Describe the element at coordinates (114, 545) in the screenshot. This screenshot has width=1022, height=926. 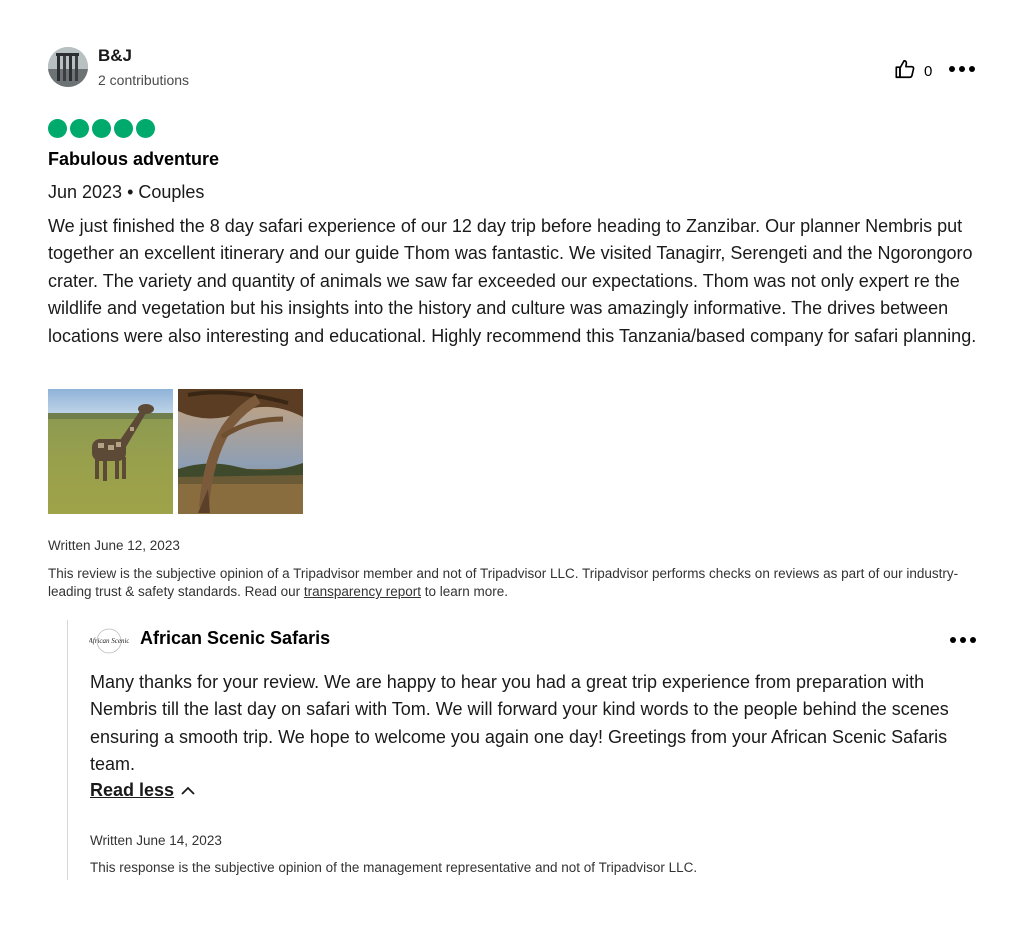
I see `review-written-date: Written June 12, 2023` at that location.